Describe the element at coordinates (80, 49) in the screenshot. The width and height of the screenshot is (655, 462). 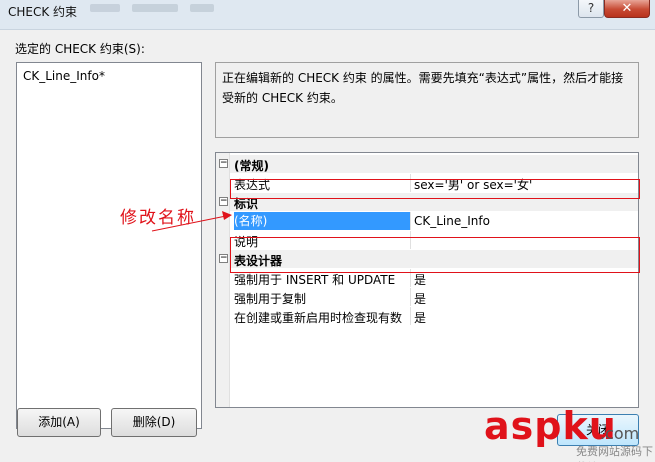
I see `constraint-list-label: 选定的 CHECK 约束(S):` at that location.